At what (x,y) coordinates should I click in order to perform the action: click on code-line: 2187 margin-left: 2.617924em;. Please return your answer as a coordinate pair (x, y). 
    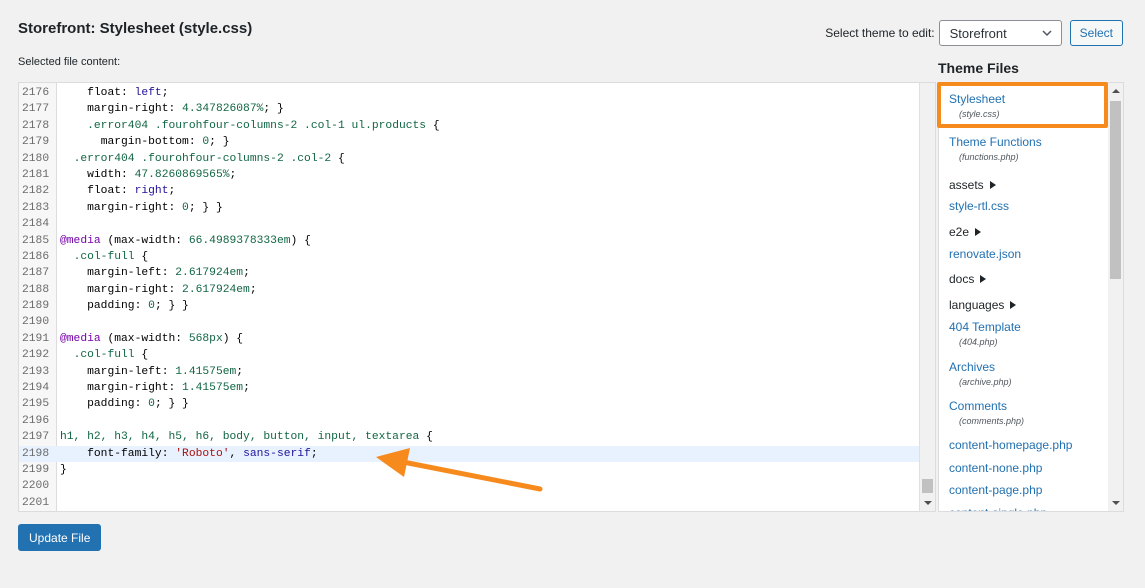
    Looking at the image, I should click on (469, 273).